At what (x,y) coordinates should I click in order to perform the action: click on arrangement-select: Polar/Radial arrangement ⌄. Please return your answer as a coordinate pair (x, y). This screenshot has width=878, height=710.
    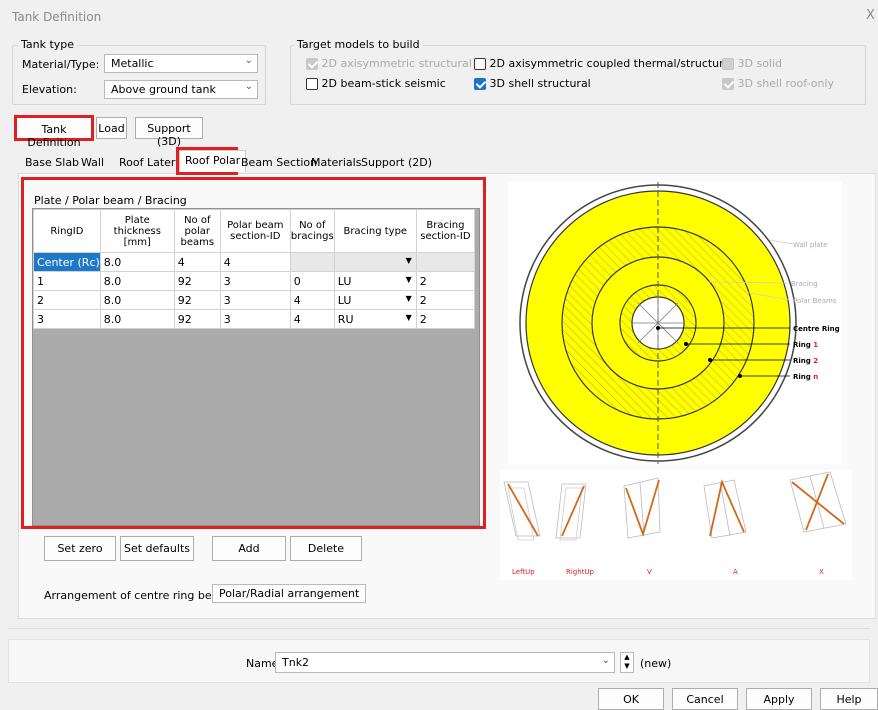
    Looking at the image, I should click on (289, 593).